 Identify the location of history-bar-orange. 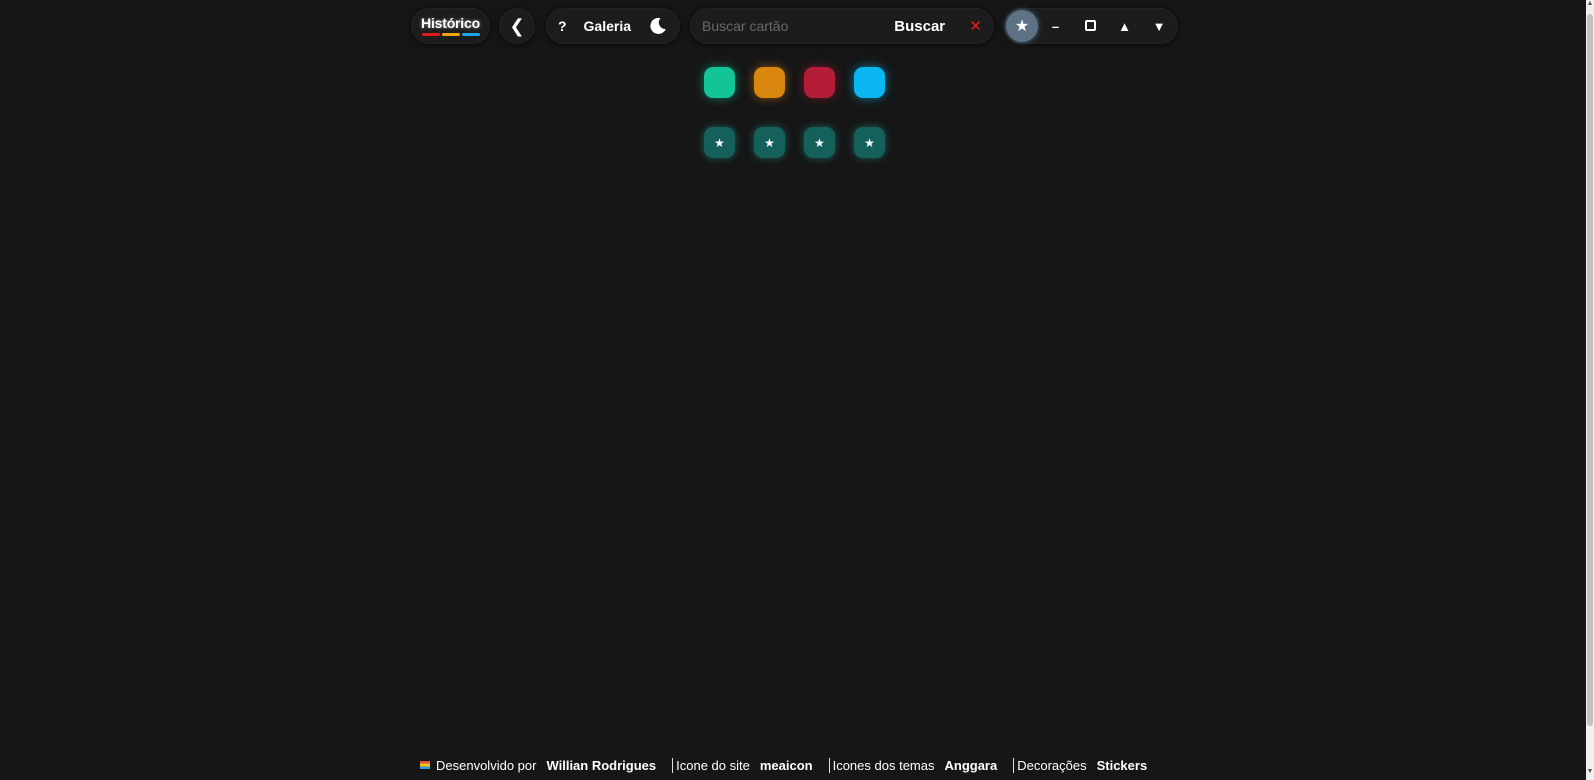
(450, 34).